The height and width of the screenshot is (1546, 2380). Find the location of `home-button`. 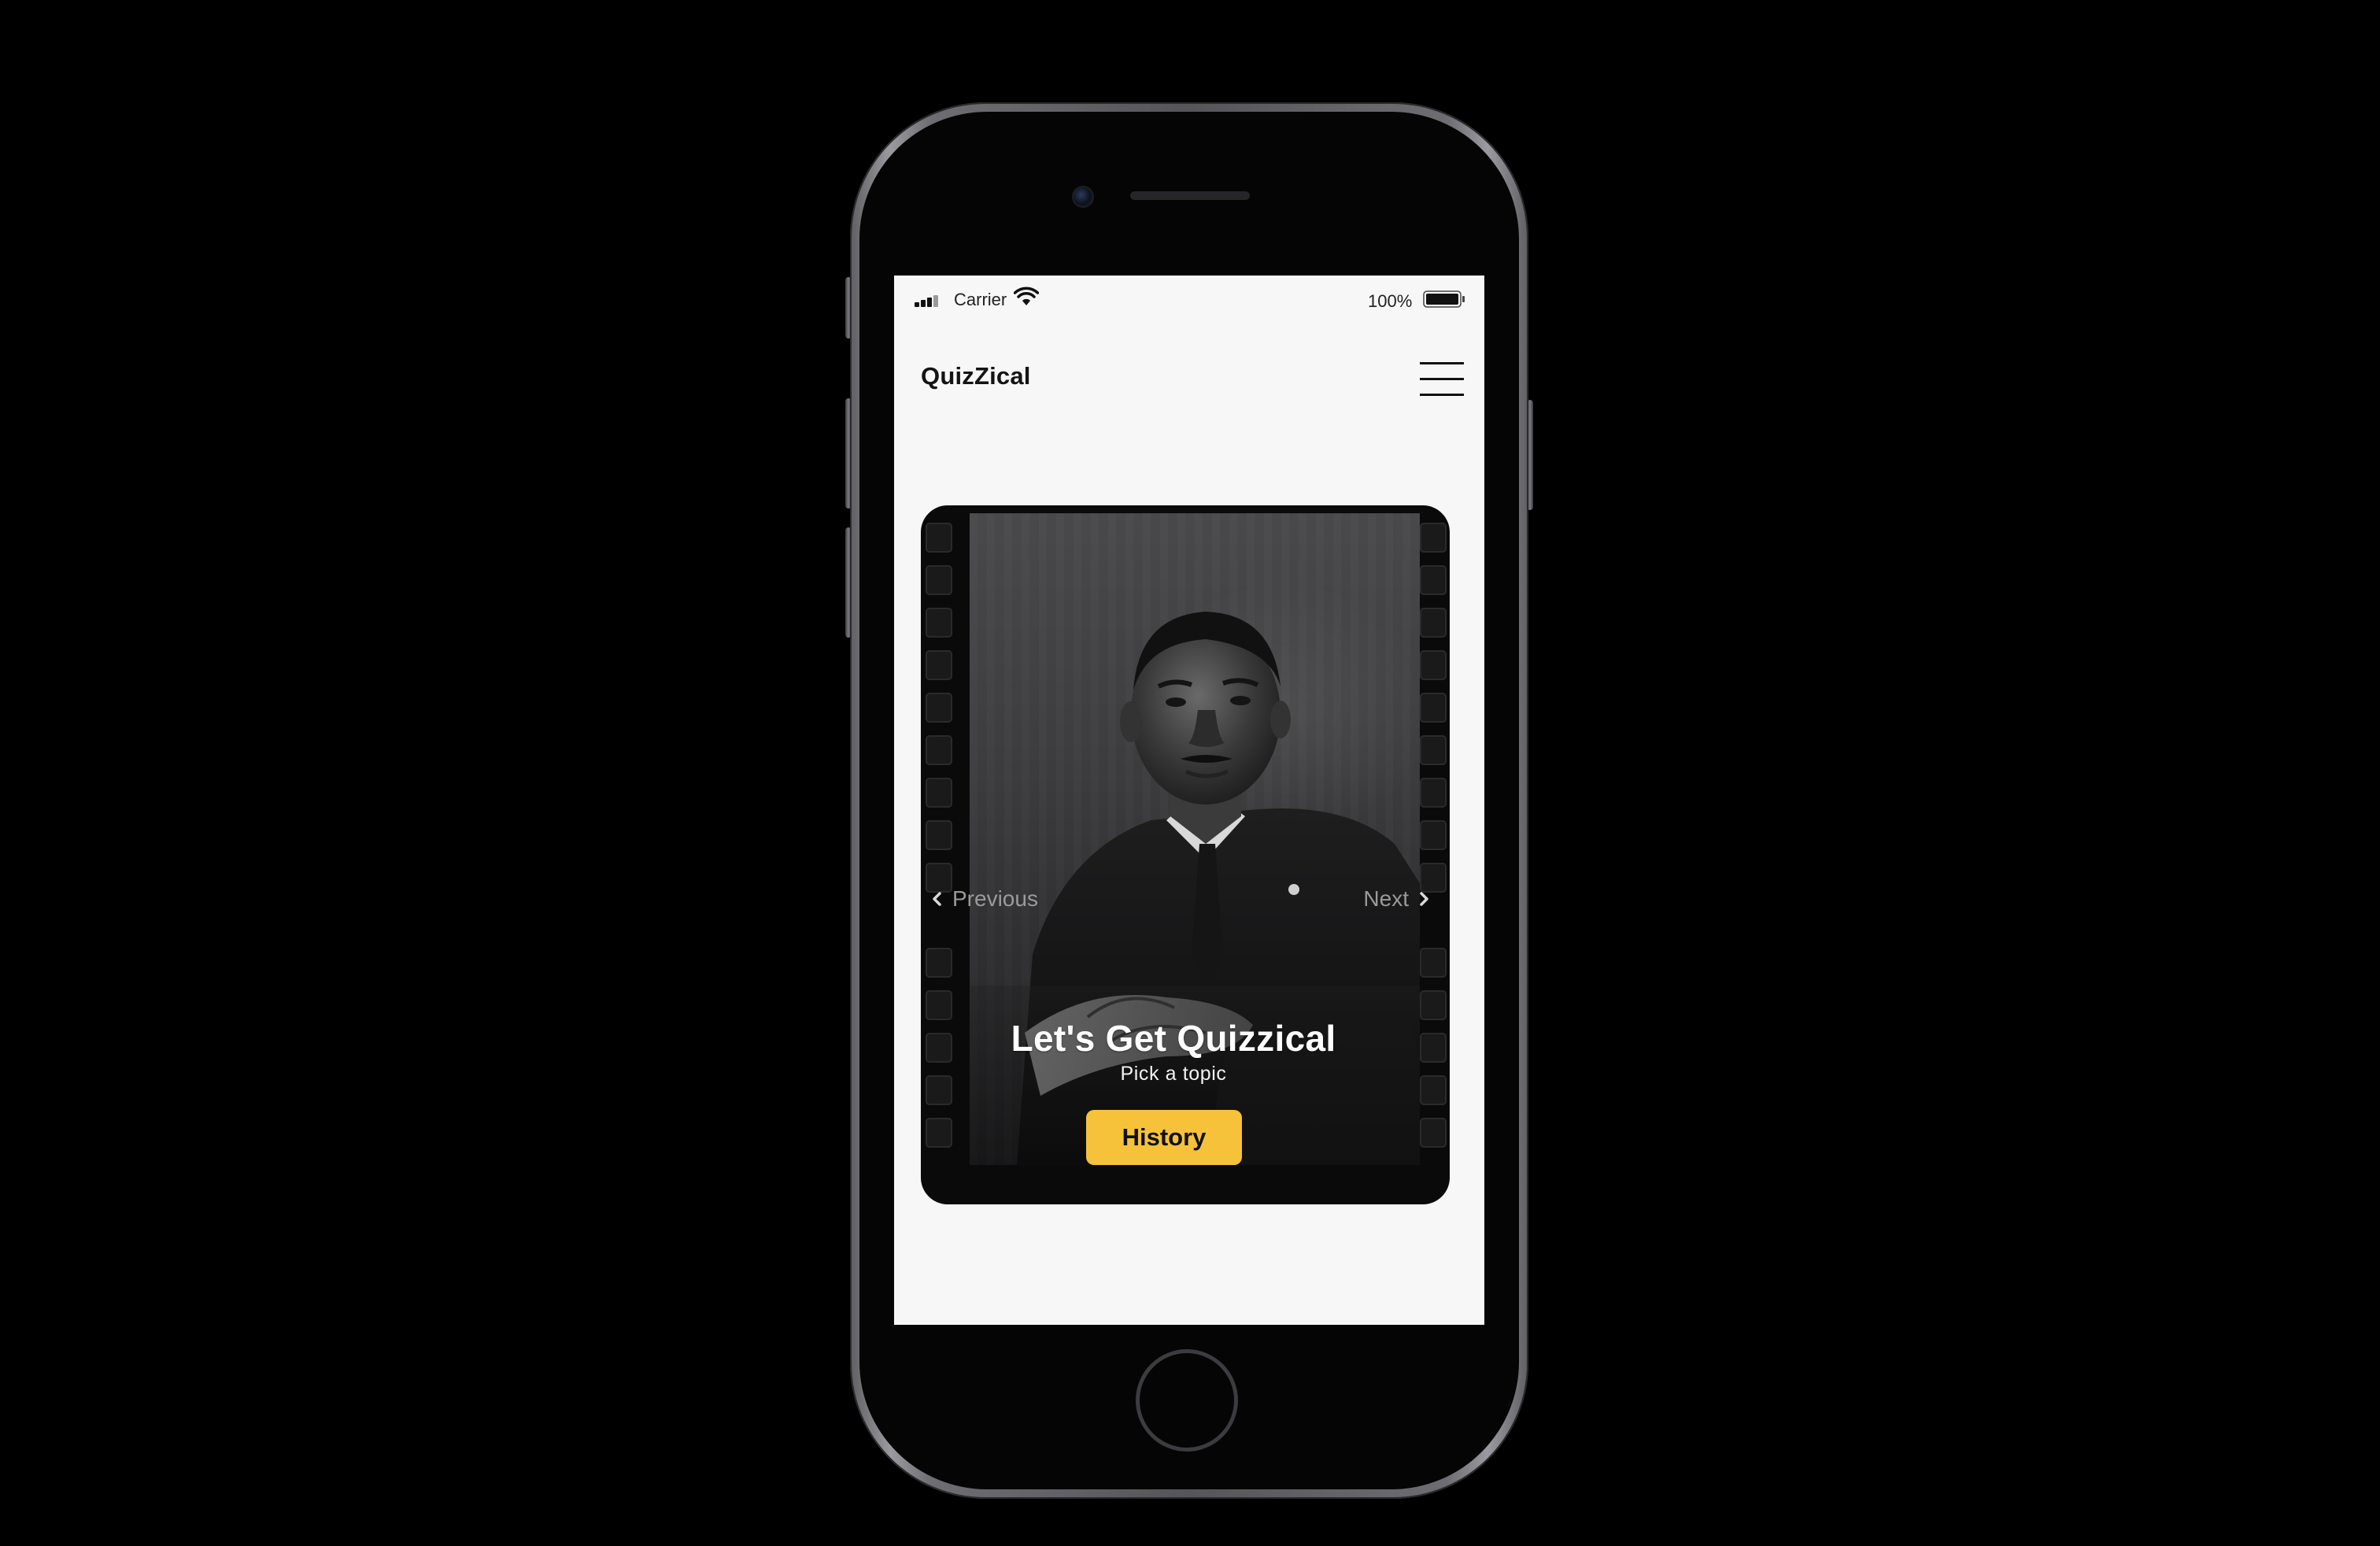

home-button is located at coordinates (1187, 1400).